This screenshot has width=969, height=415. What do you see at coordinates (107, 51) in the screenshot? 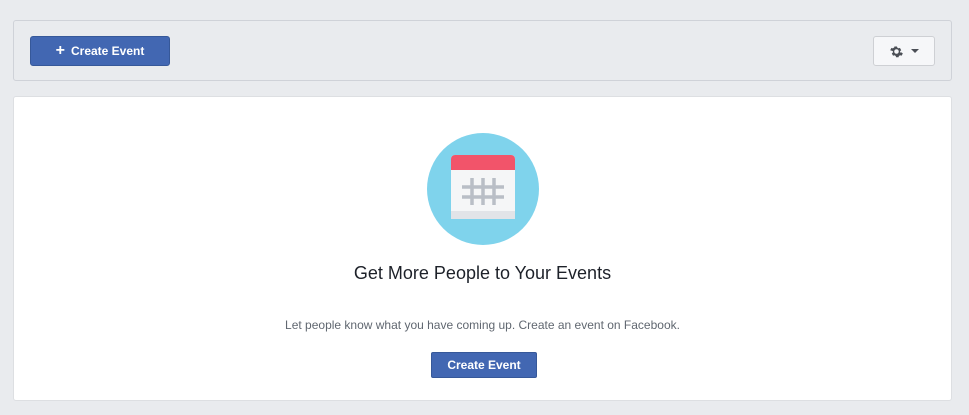
I see `create-event-button-label: Create Event` at bounding box center [107, 51].